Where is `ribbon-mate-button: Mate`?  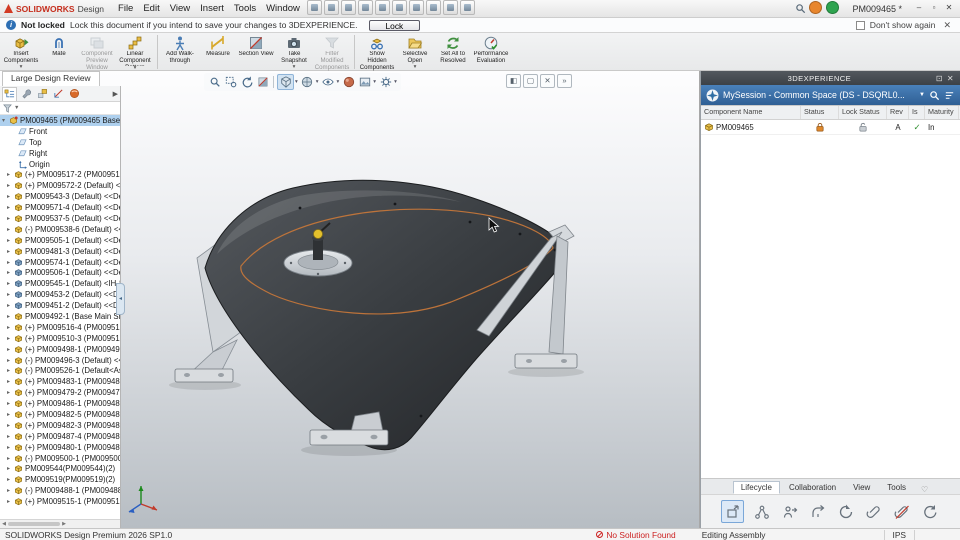
ribbon-mate-button: Mate is located at coordinates (59, 52).